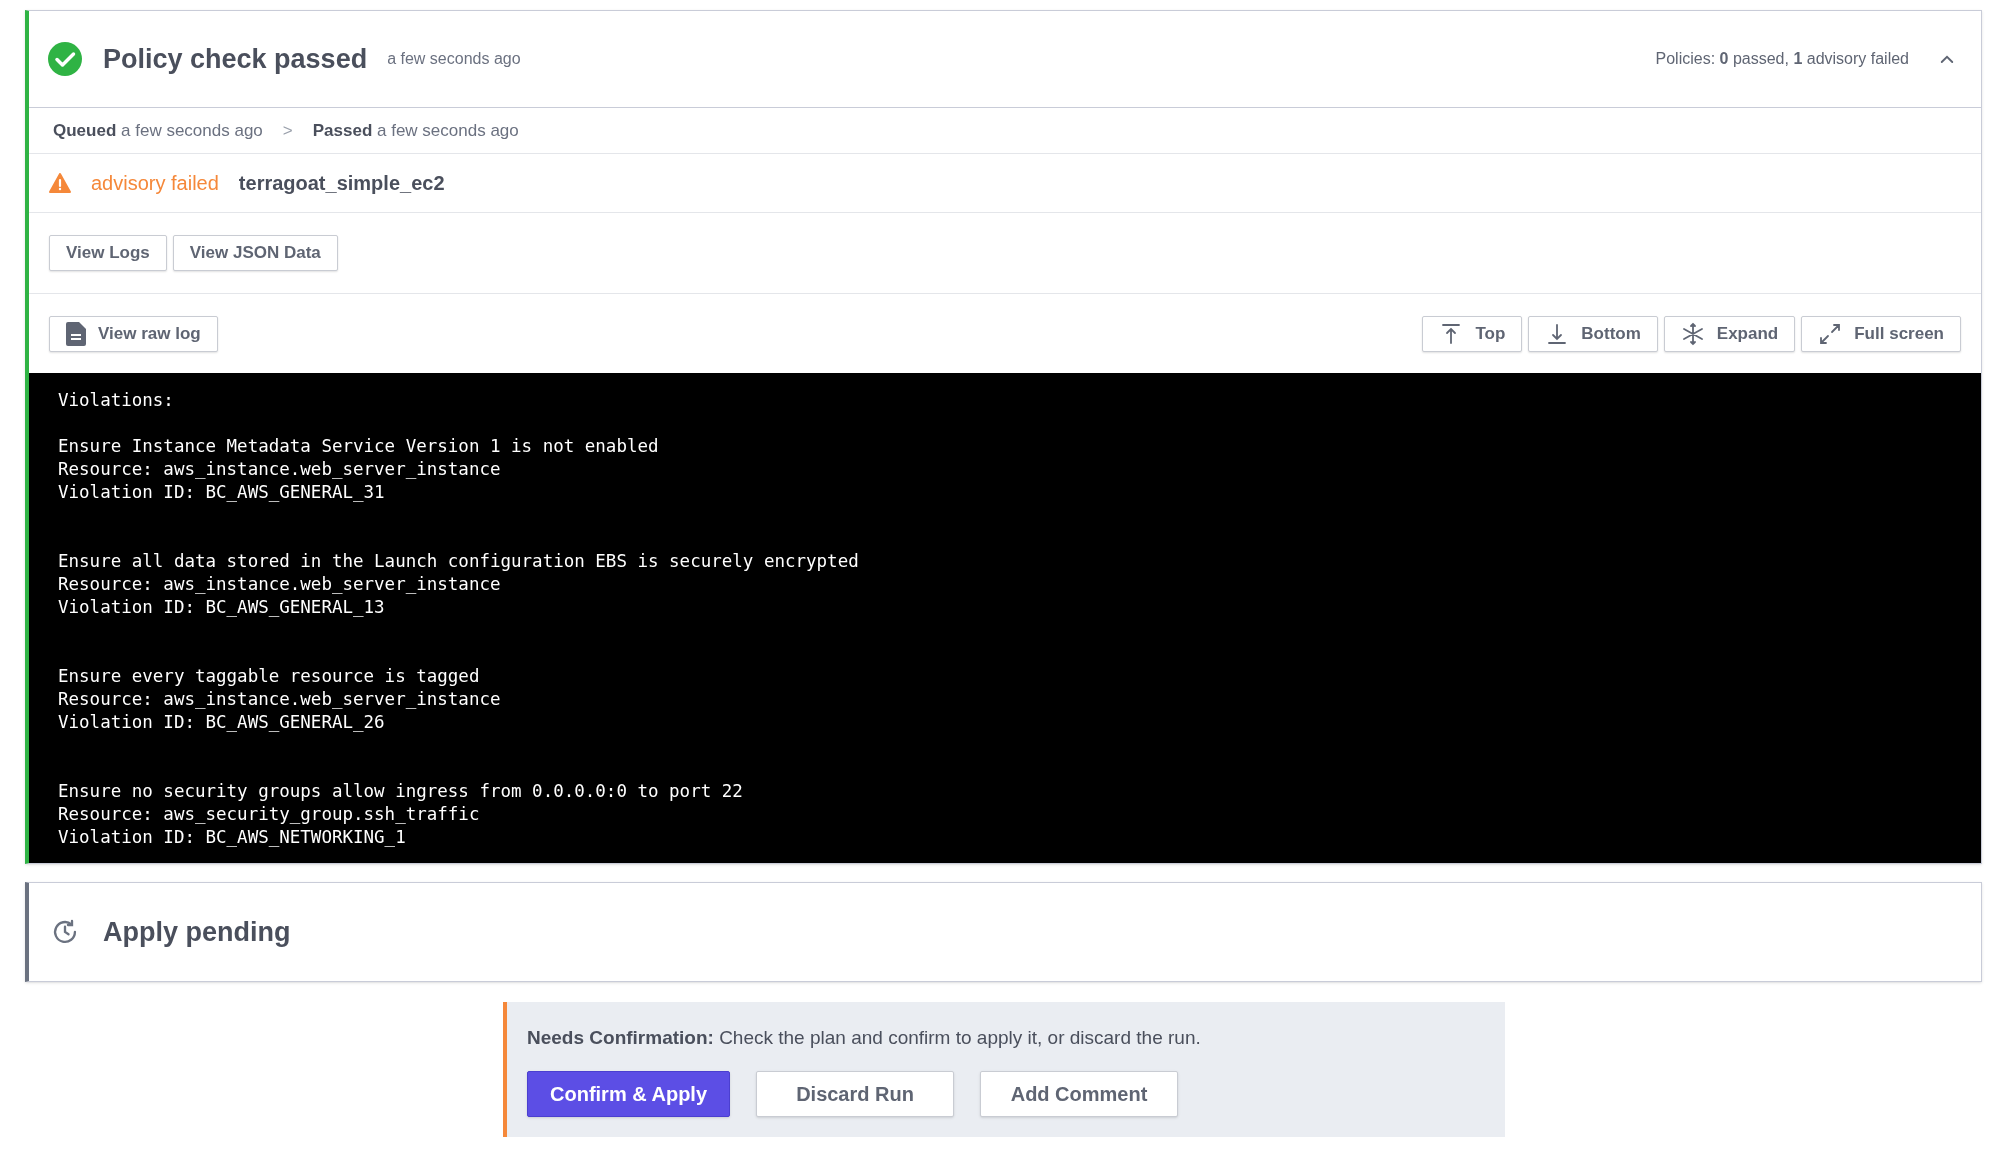 This screenshot has height=1152, width=1999. What do you see at coordinates (629, 1093) in the screenshot?
I see `action-button: Confirm & Apply` at bounding box center [629, 1093].